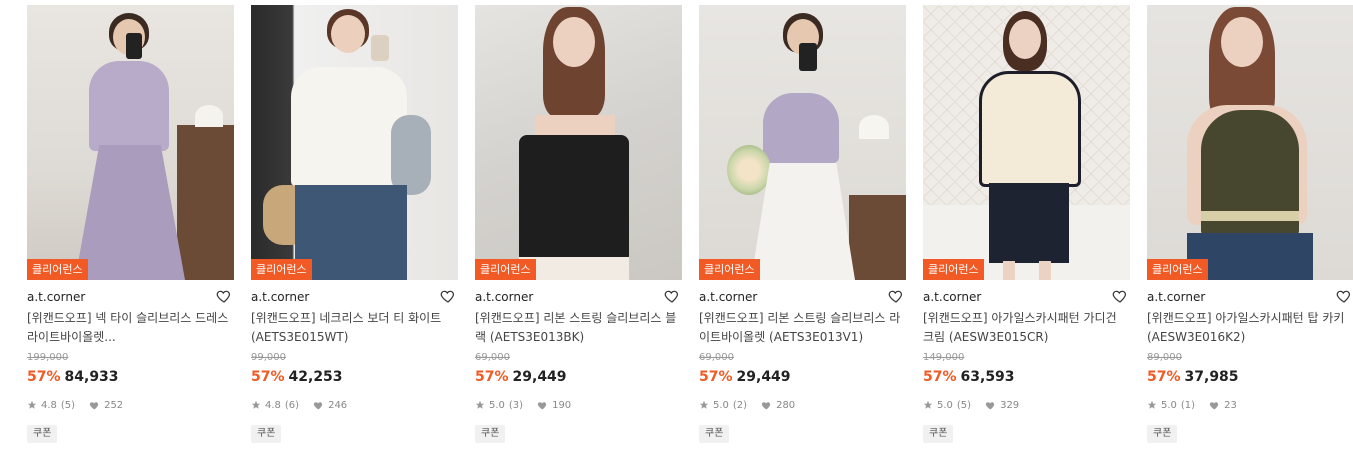 The width and height of the screenshot is (1353, 464). I want to click on original-price: 99,000, so click(268, 357).